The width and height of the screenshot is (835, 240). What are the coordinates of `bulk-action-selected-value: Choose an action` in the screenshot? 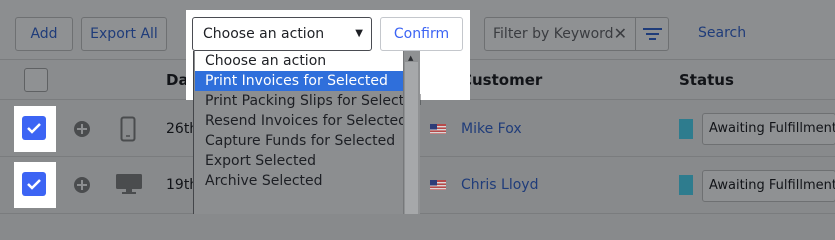 It's located at (264, 34).